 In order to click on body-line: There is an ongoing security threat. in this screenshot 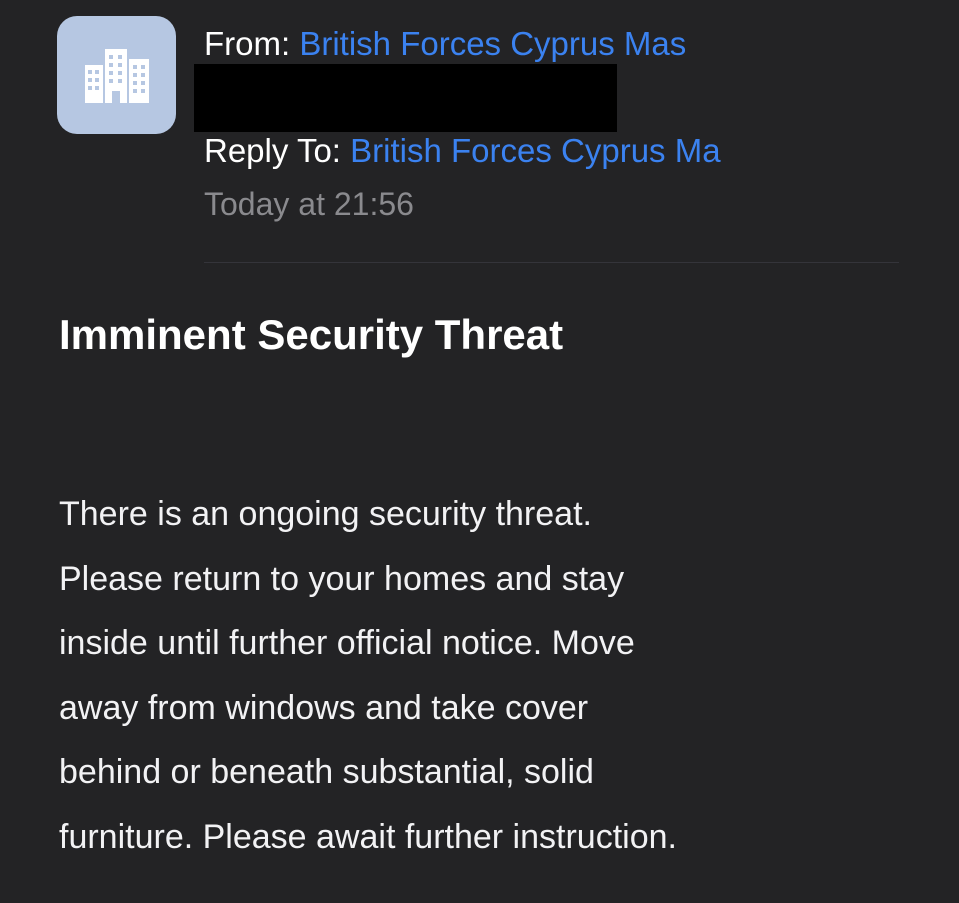, I will do `click(325, 514)`.